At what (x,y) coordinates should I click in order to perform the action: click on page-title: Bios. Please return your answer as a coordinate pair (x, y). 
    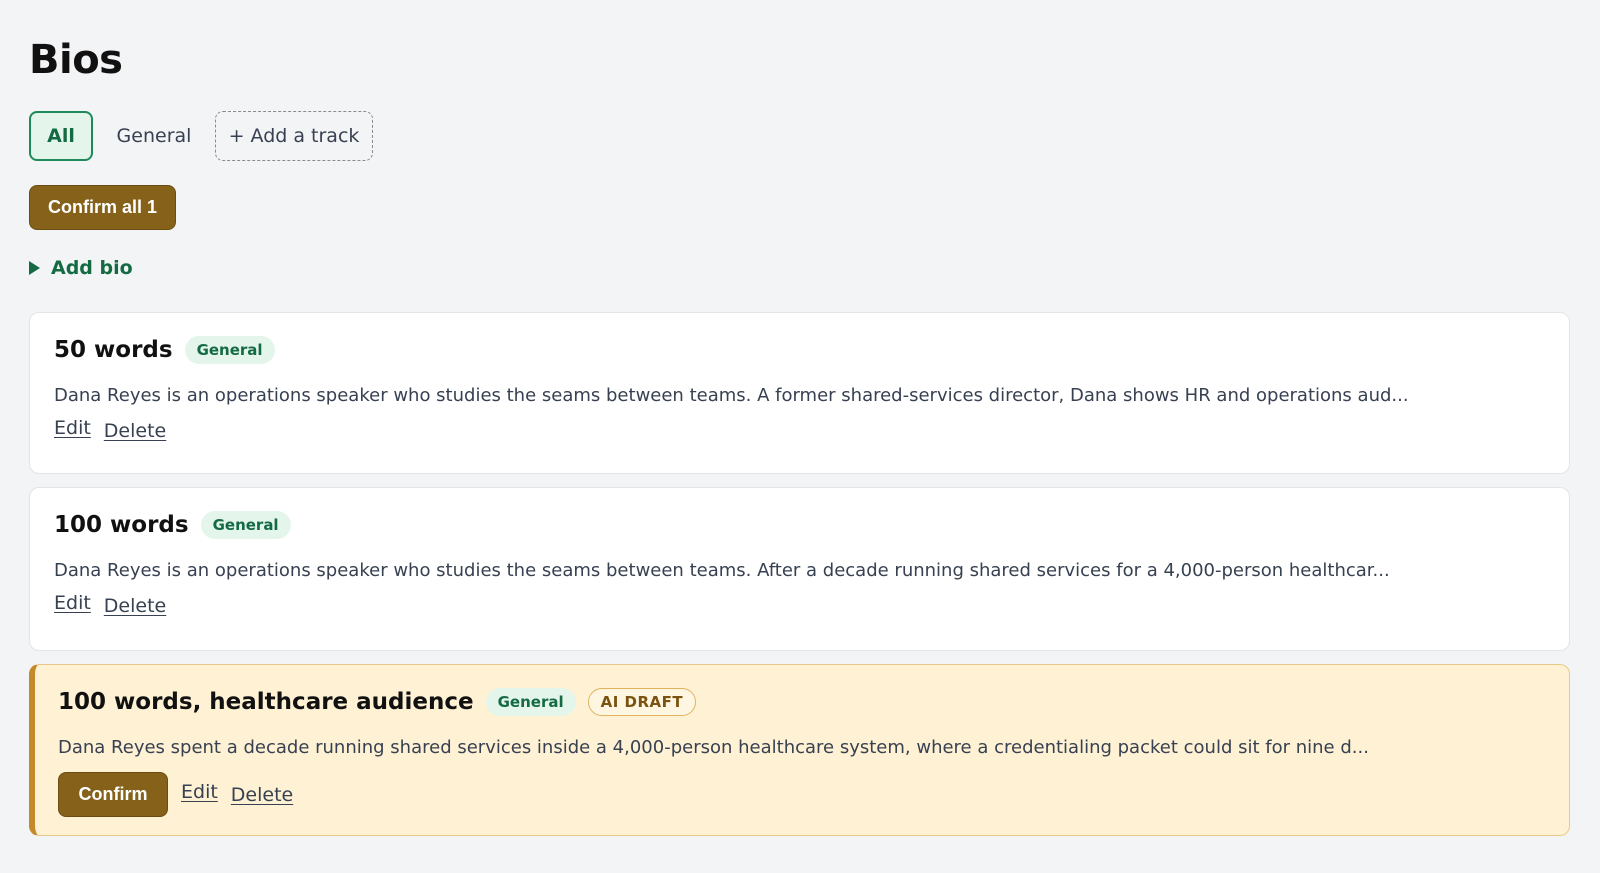
    Looking at the image, I should click on (76, 60).